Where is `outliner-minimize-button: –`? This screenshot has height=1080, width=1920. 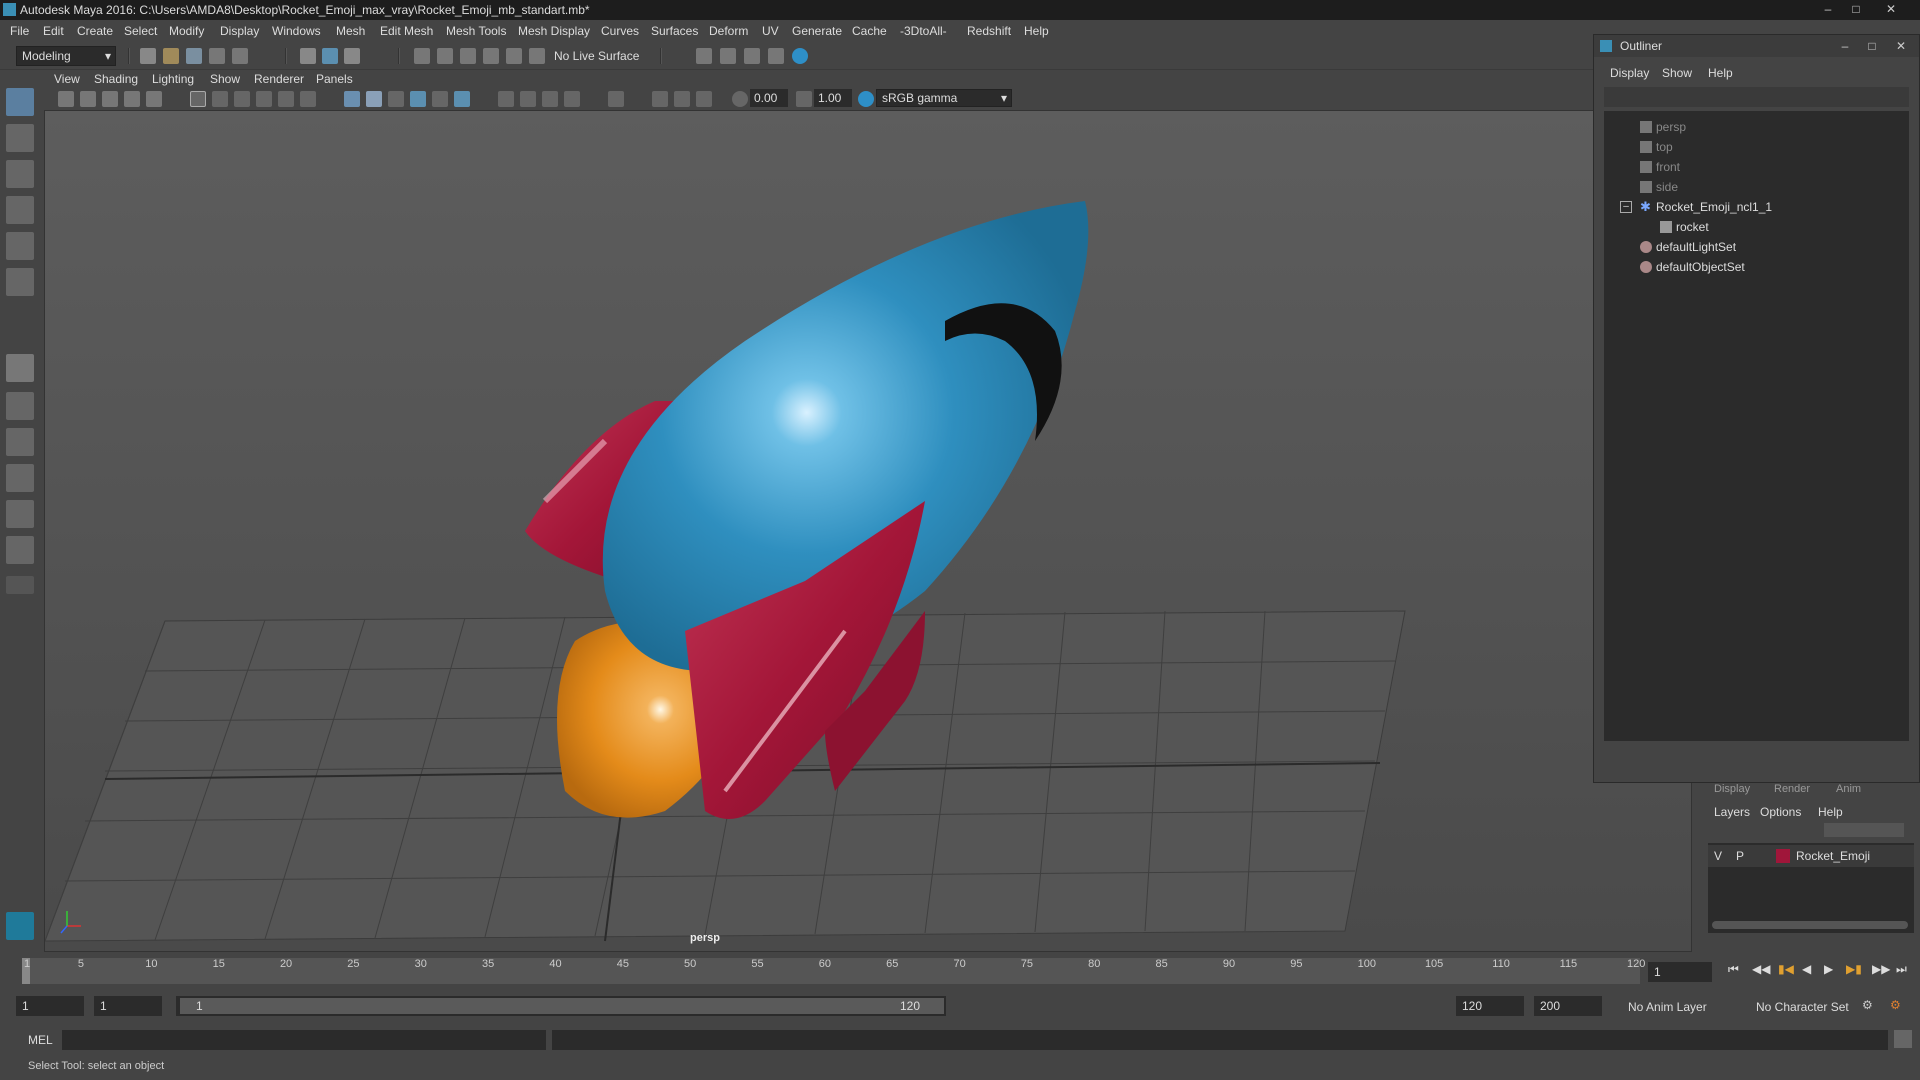 outliner-minimize-button: – is located at coordinates (1845, 46).